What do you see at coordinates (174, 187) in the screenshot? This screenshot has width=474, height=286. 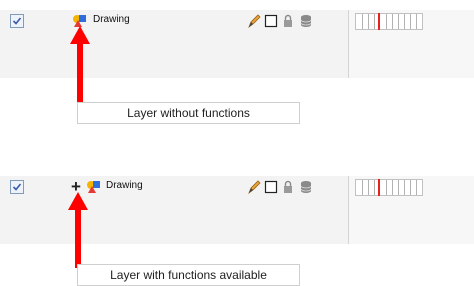 I see `layer-row: + Drawing` at bounding box center [174, 187].